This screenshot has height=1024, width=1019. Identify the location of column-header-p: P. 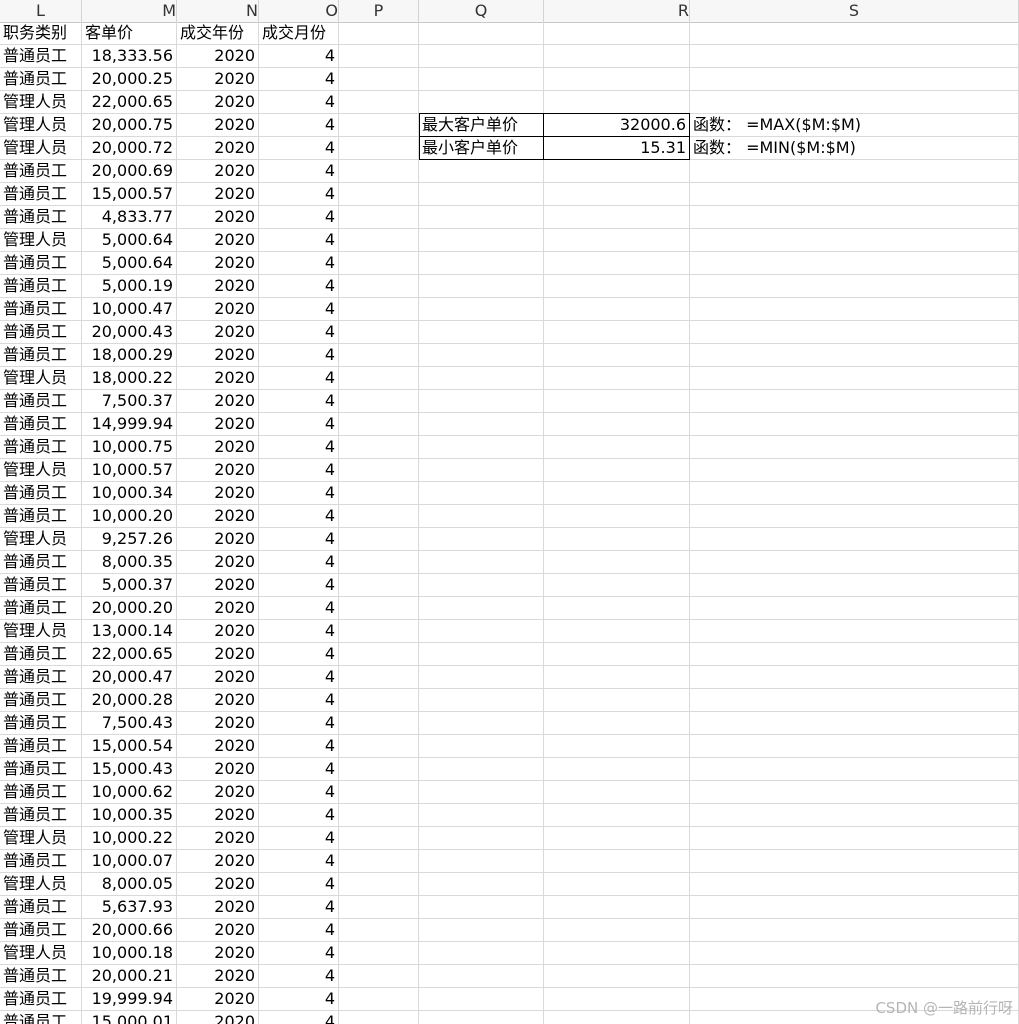
(379, 11).